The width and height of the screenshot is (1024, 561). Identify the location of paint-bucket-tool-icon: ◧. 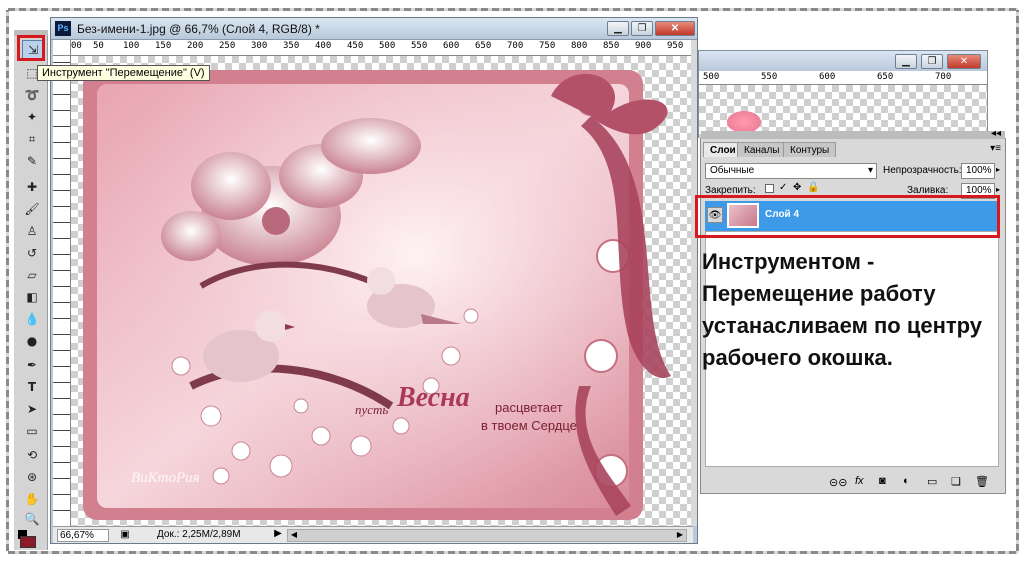
(32, 297).